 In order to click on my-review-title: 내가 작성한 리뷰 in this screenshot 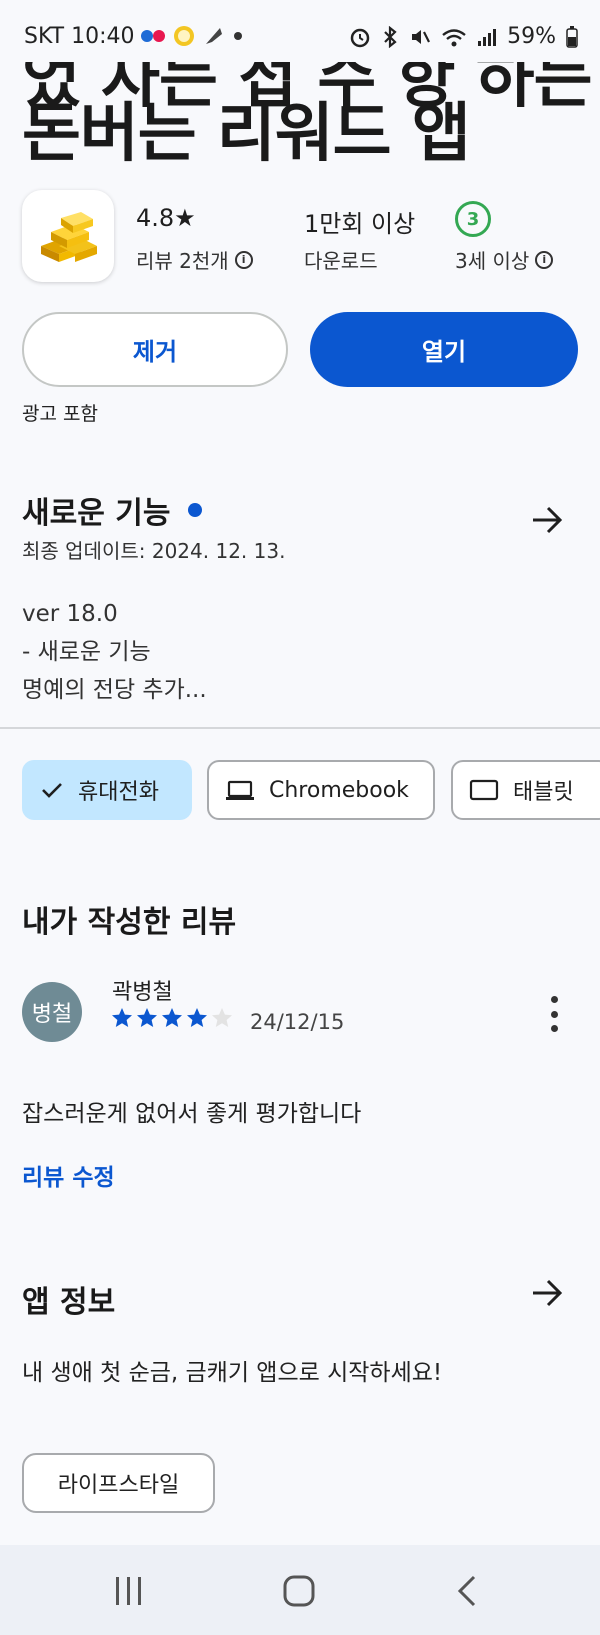, I will do `click(129, 922)`.